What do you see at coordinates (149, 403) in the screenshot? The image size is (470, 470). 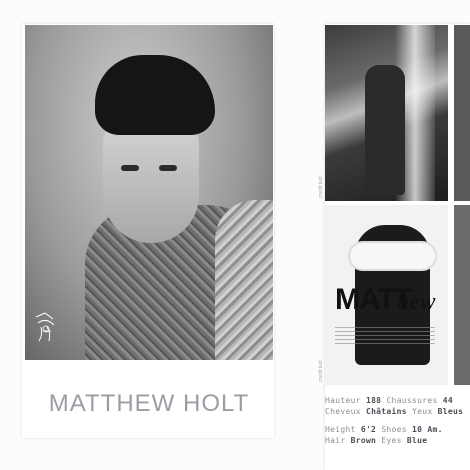 I see `model-name: MATTHEW HOLT` at bounding box center [149, 403].